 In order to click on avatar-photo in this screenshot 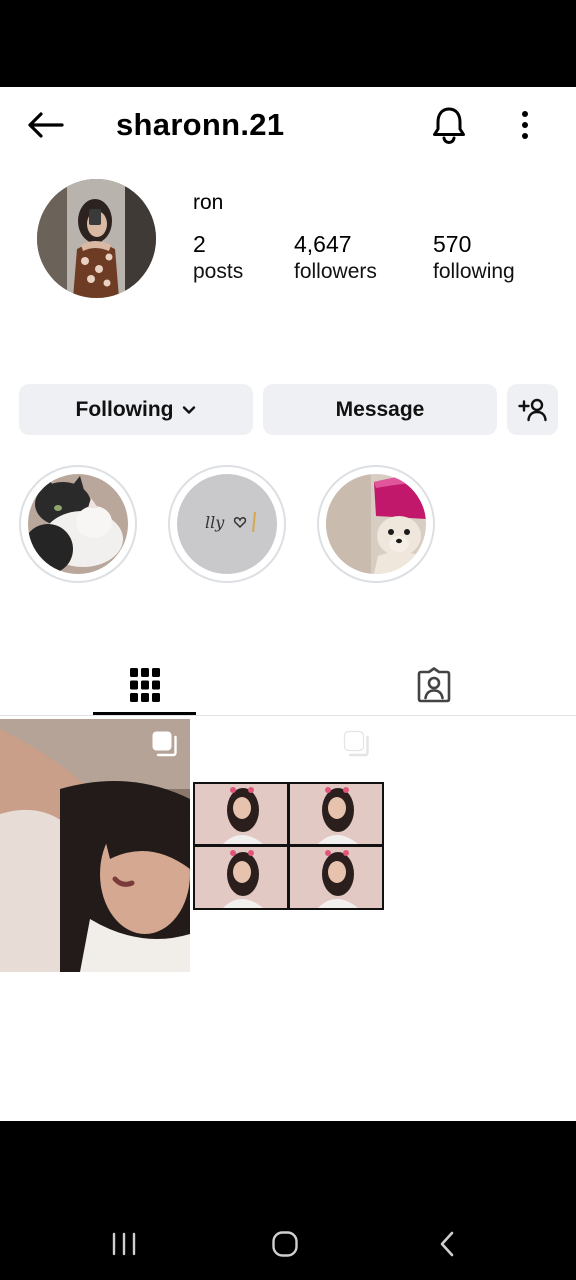, I will do `click(96, 238)`.